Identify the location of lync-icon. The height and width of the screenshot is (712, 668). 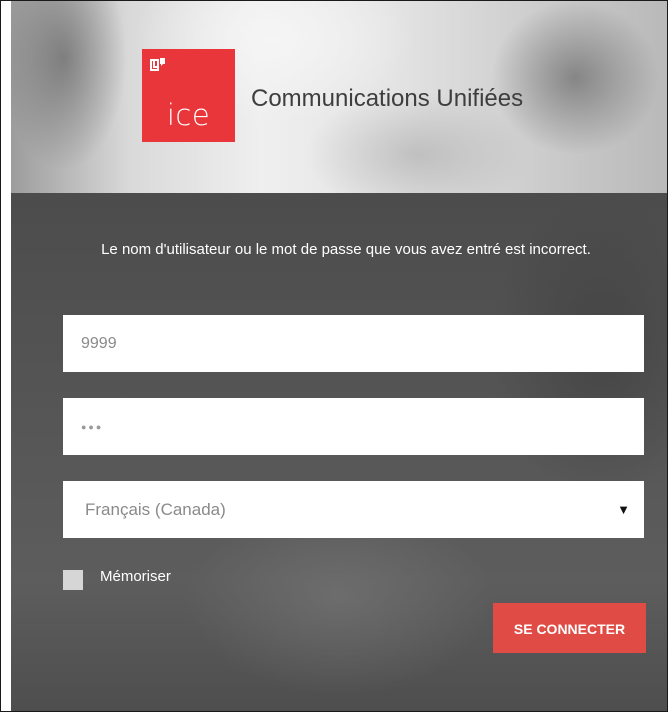
(157, 64).